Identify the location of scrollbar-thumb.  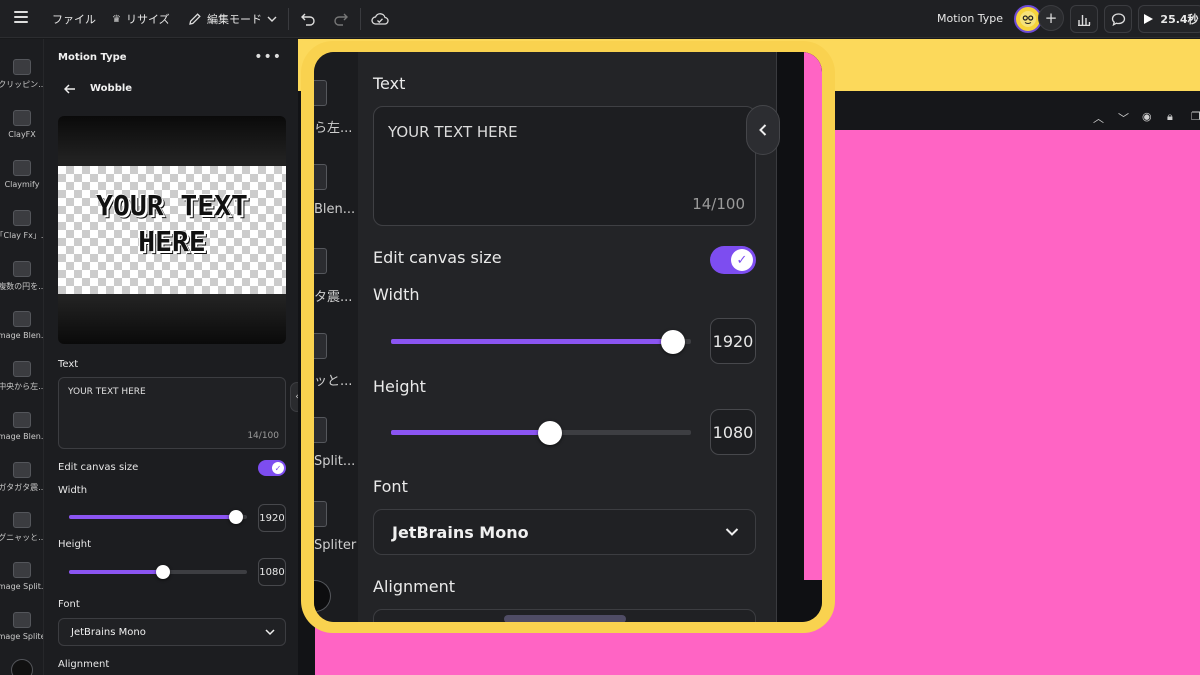
(565, 618).